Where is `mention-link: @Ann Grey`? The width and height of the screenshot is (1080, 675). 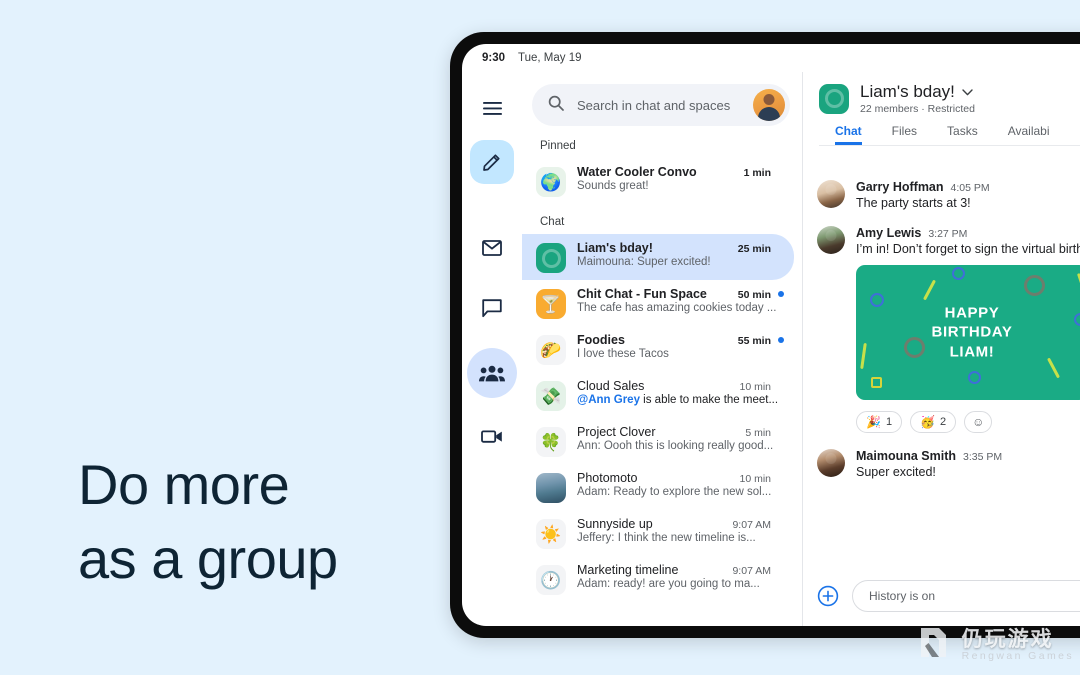
mention-link: @Ann Grey is located at coordinates (608, 400).